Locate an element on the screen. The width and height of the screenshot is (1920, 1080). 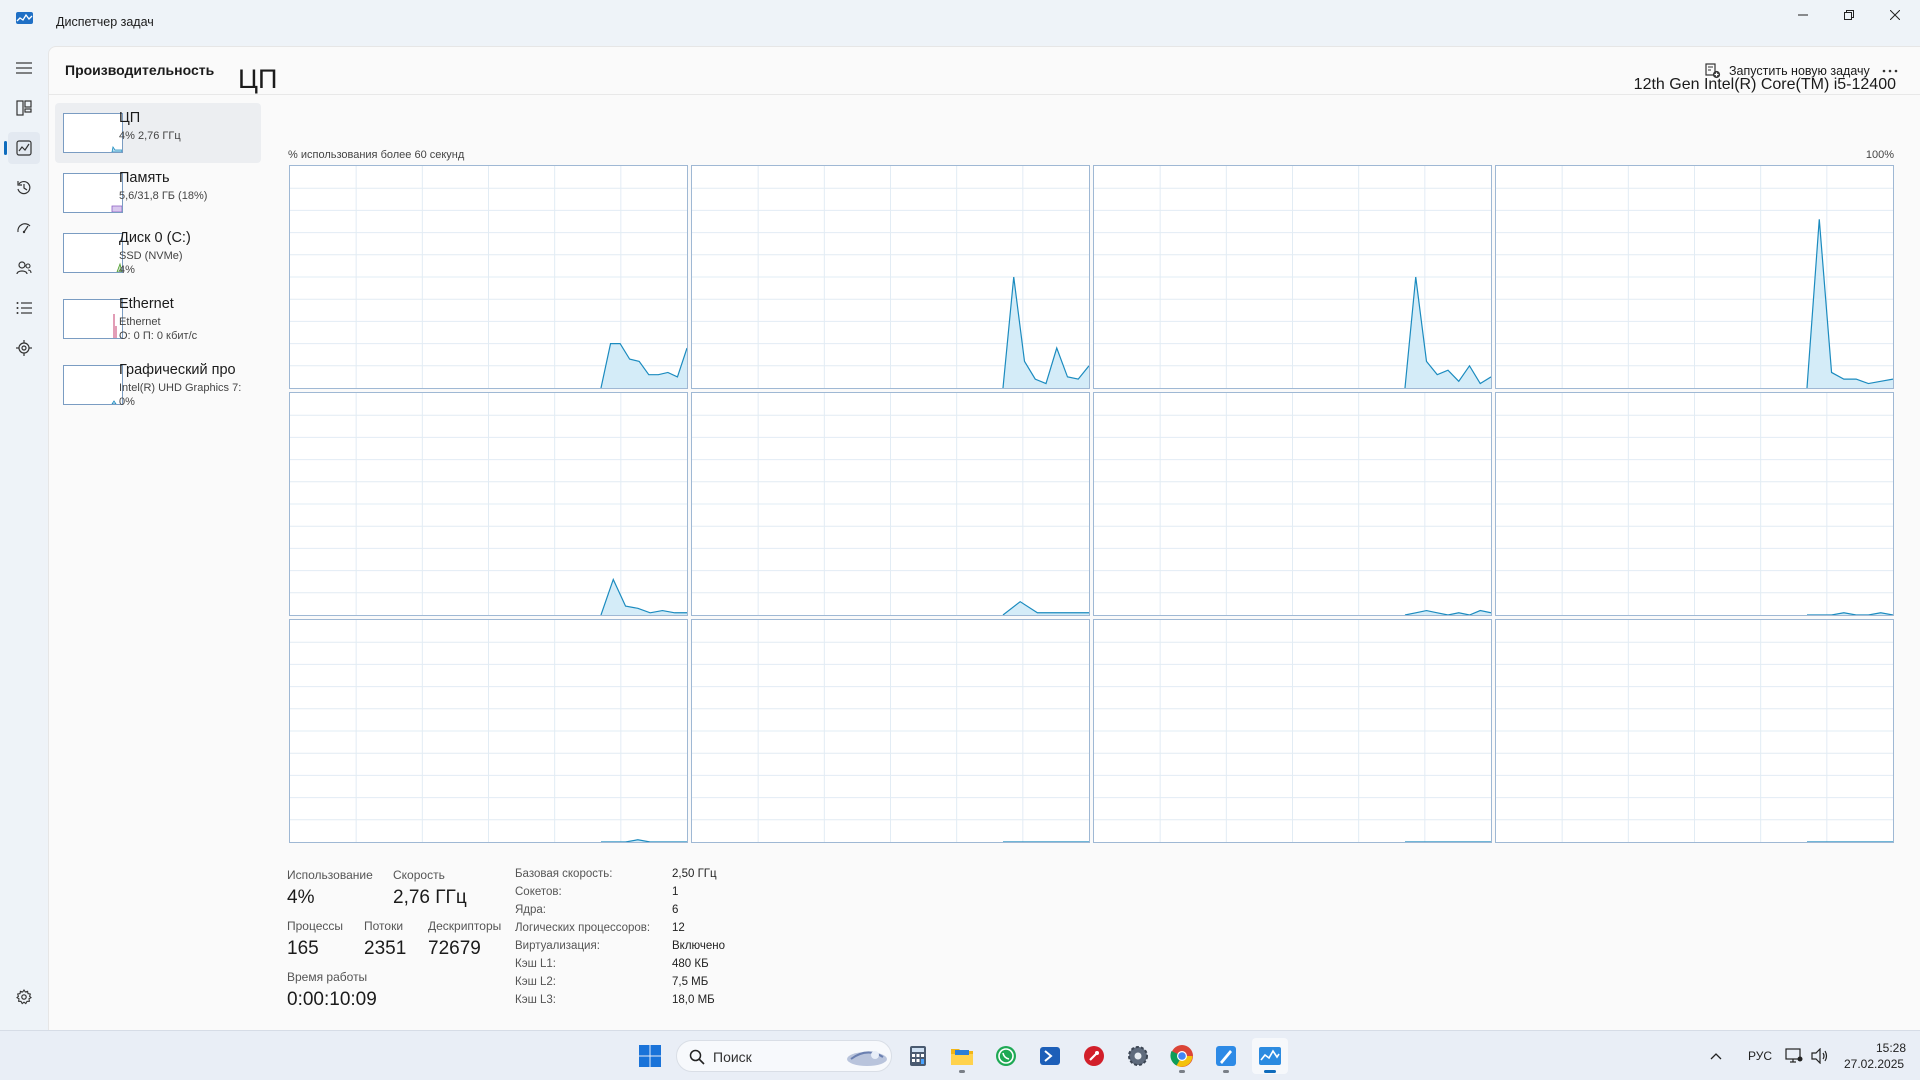
threads-value: 2351 is located at coordinates (385, 948).